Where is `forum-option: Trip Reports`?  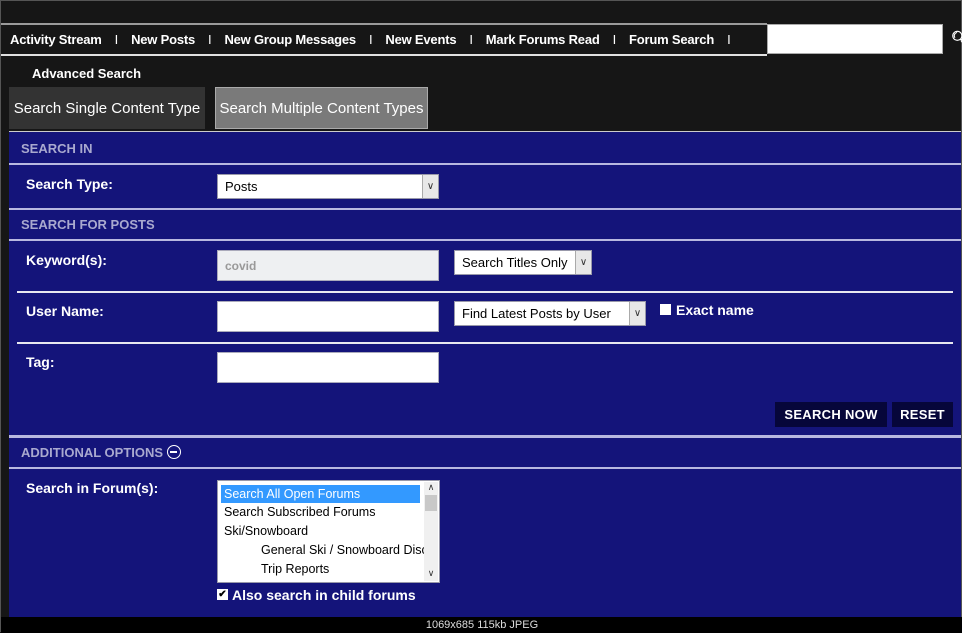 forum-option: Trip Reports is located at coordinates (295, 569).